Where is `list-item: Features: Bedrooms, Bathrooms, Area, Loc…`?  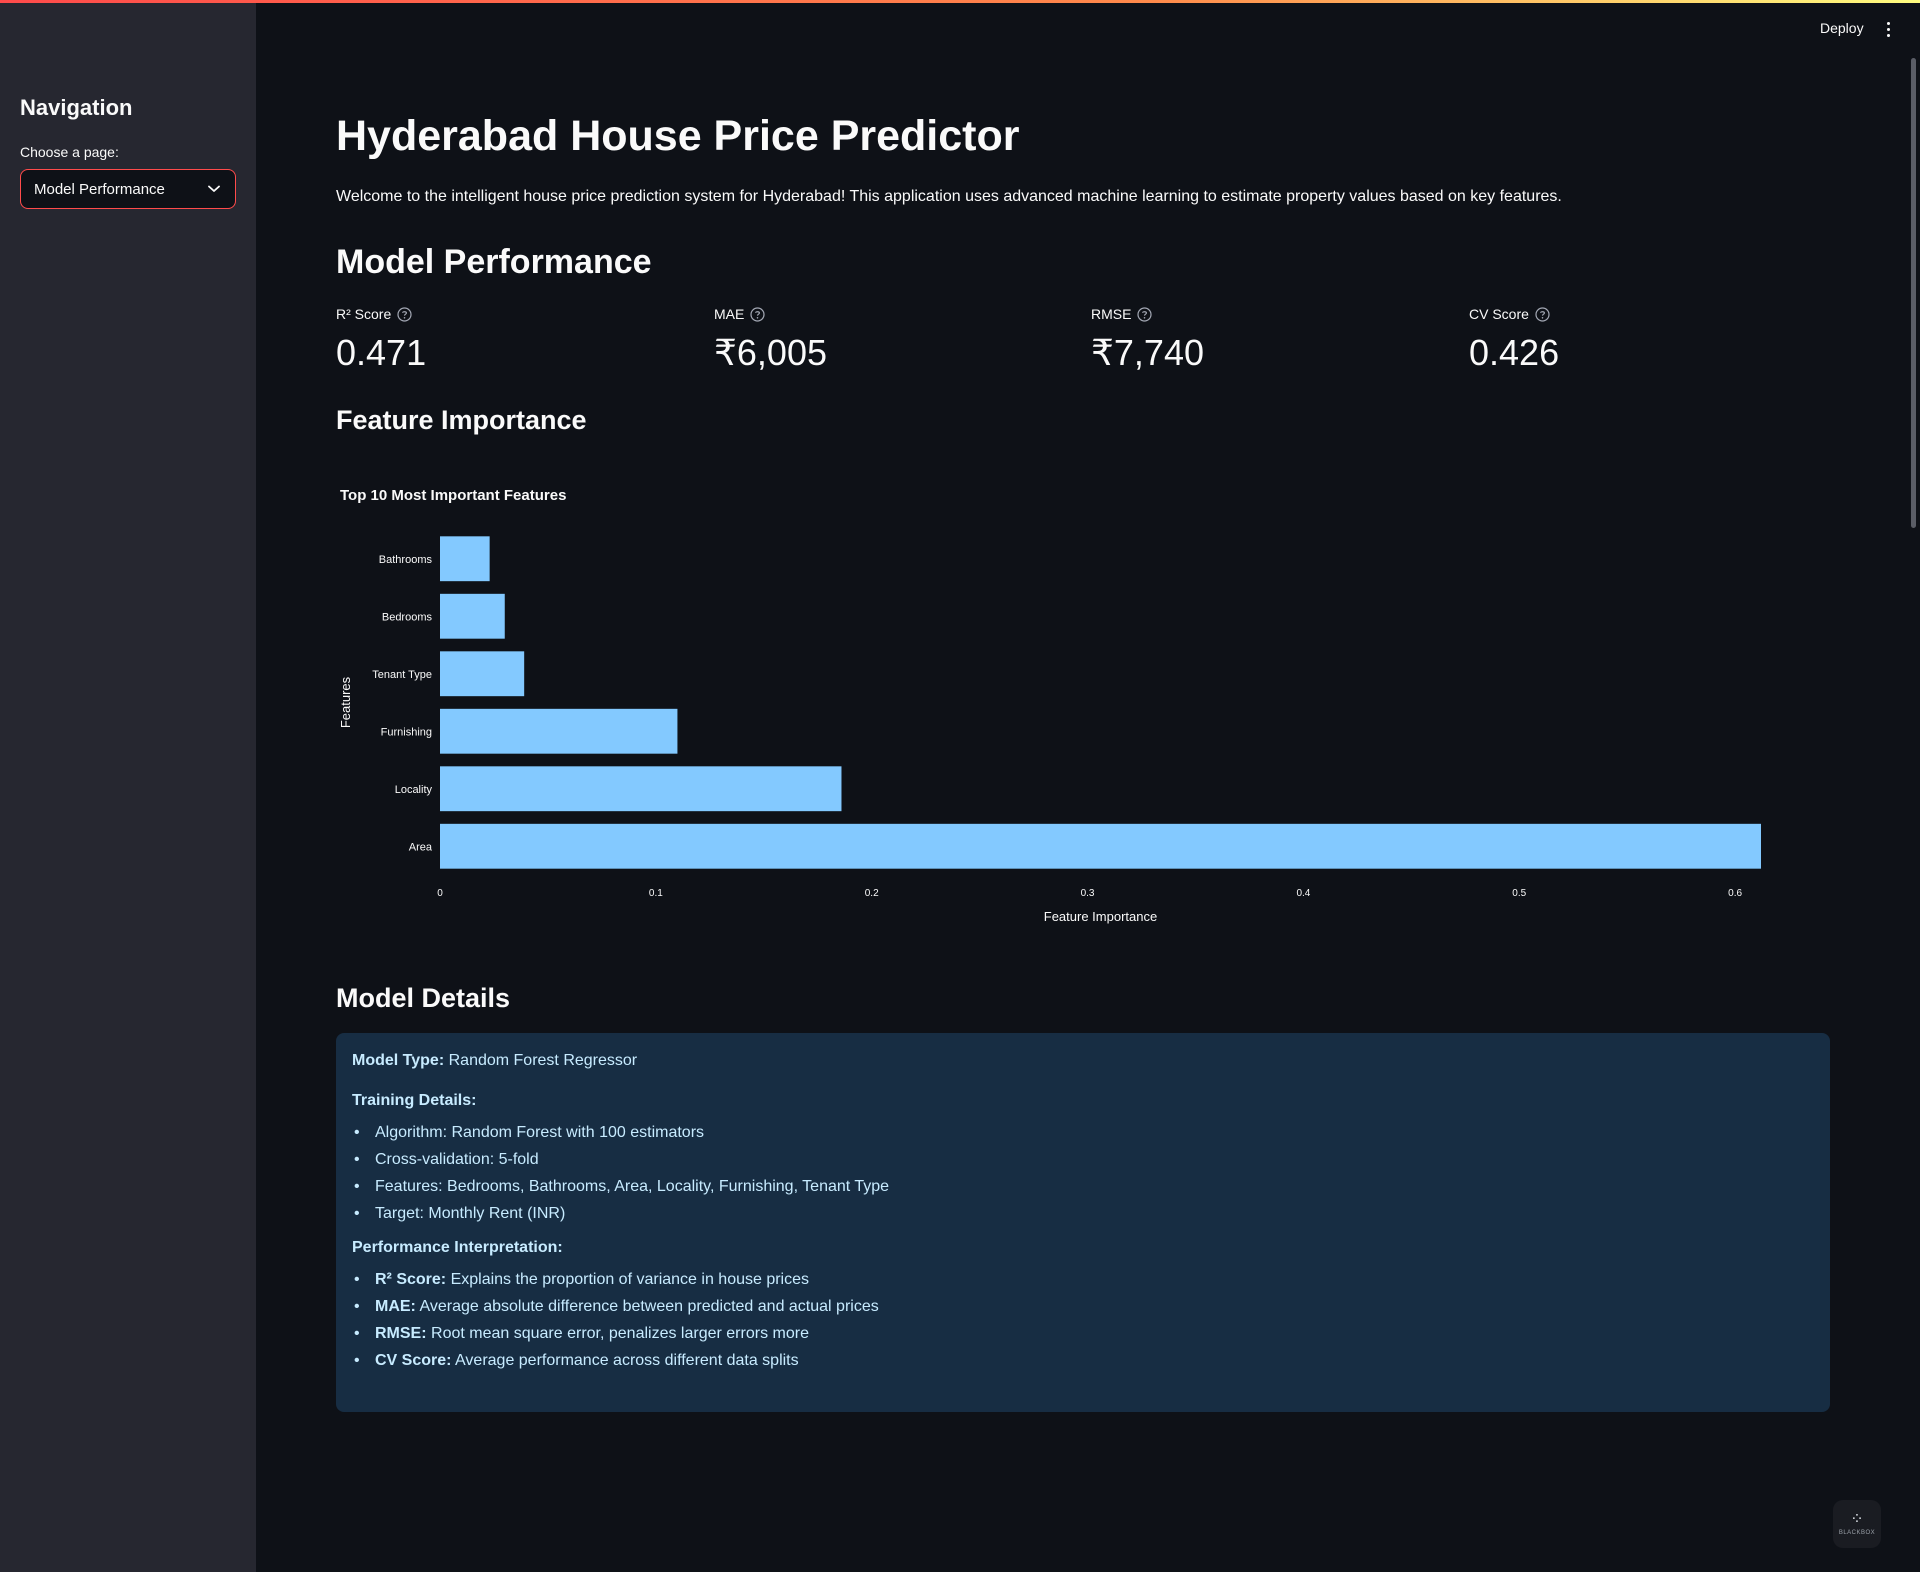
list-item: Features: Bedrooms, Bathrooms, Area, Loc… is located at coordinates (1083, 1187).